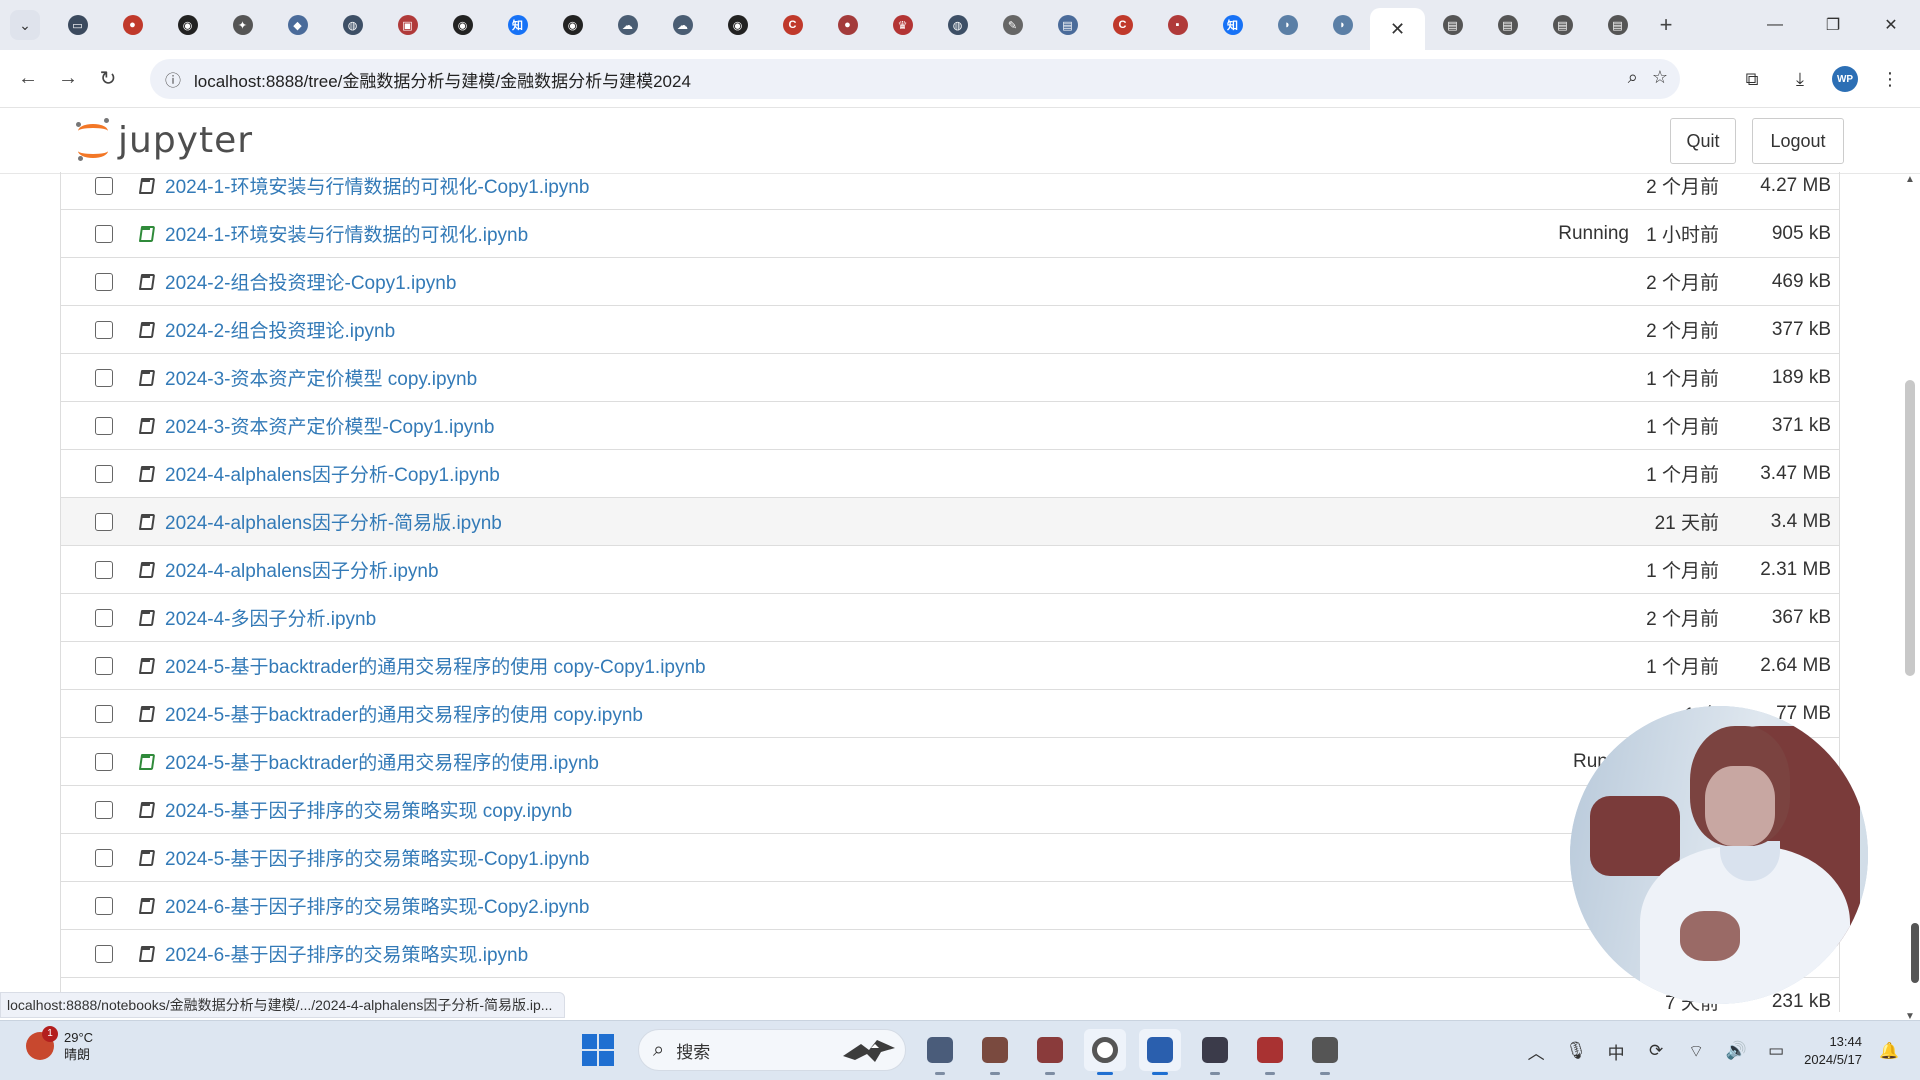 This screenshot has width=1920, height=1080. Describe the element at coordinates (1177, 25) in the screenshot. I see `browser-tab: ▪` at that location.